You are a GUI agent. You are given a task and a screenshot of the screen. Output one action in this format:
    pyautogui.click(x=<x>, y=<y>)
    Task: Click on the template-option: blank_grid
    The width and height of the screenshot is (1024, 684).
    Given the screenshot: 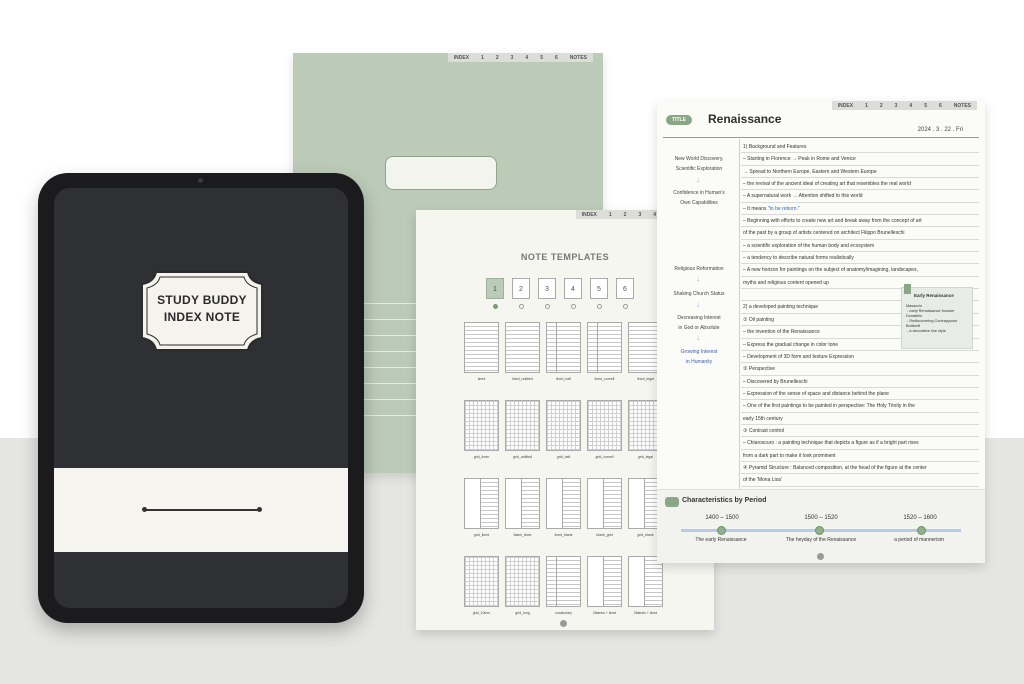 What is the action you would take?
    pyautogui.click(x=604, y=507)
    